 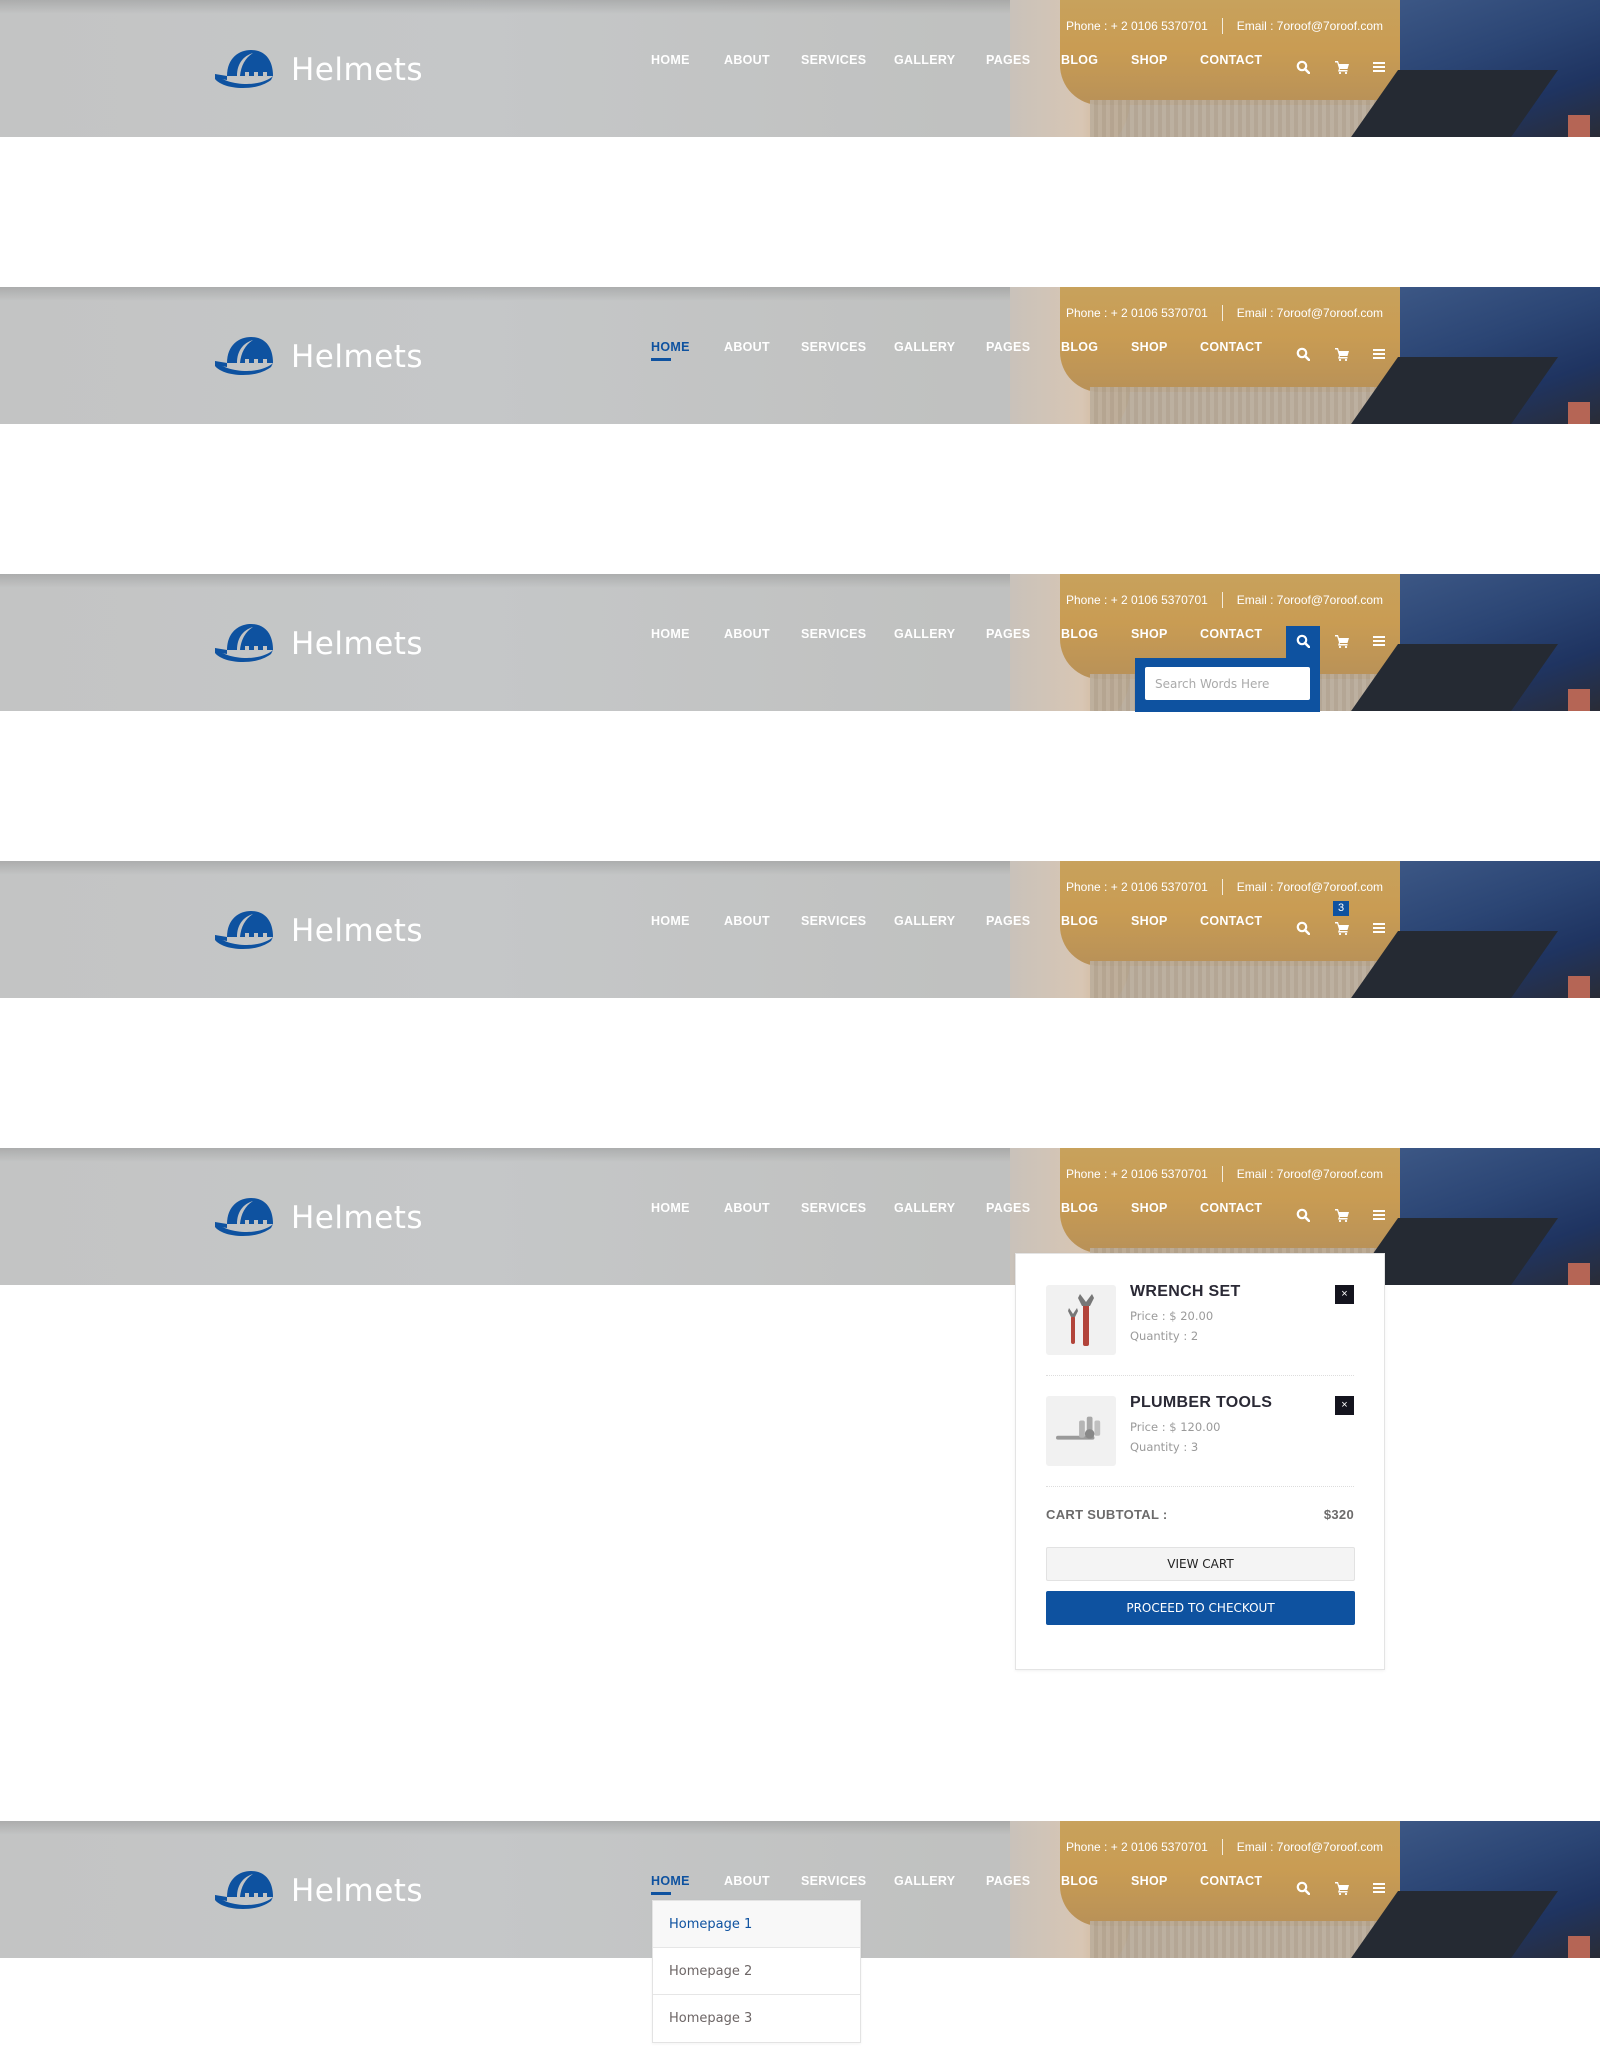 I want to click on search-input, so click(x=1227, y=683).